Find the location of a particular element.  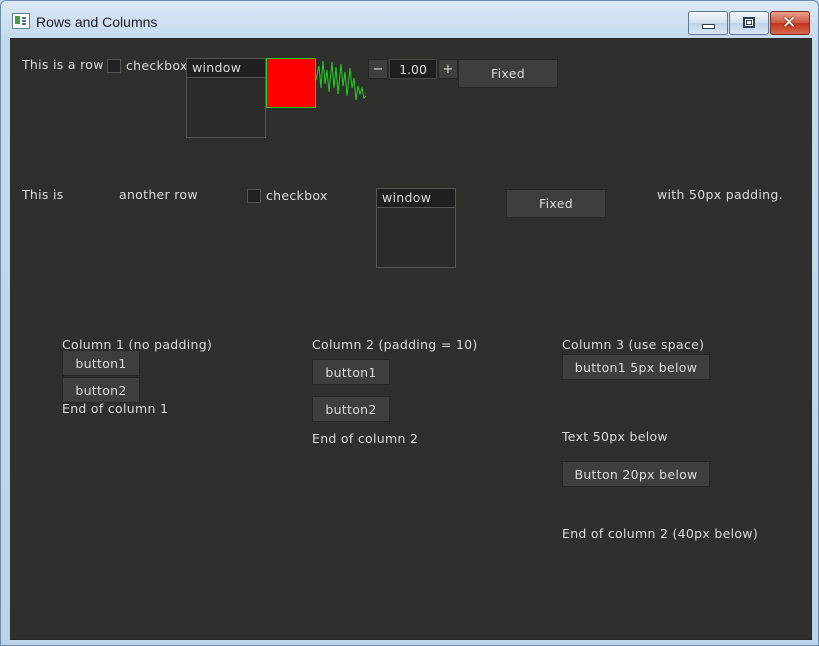

minimize-button is located at coordinates (708, 23).